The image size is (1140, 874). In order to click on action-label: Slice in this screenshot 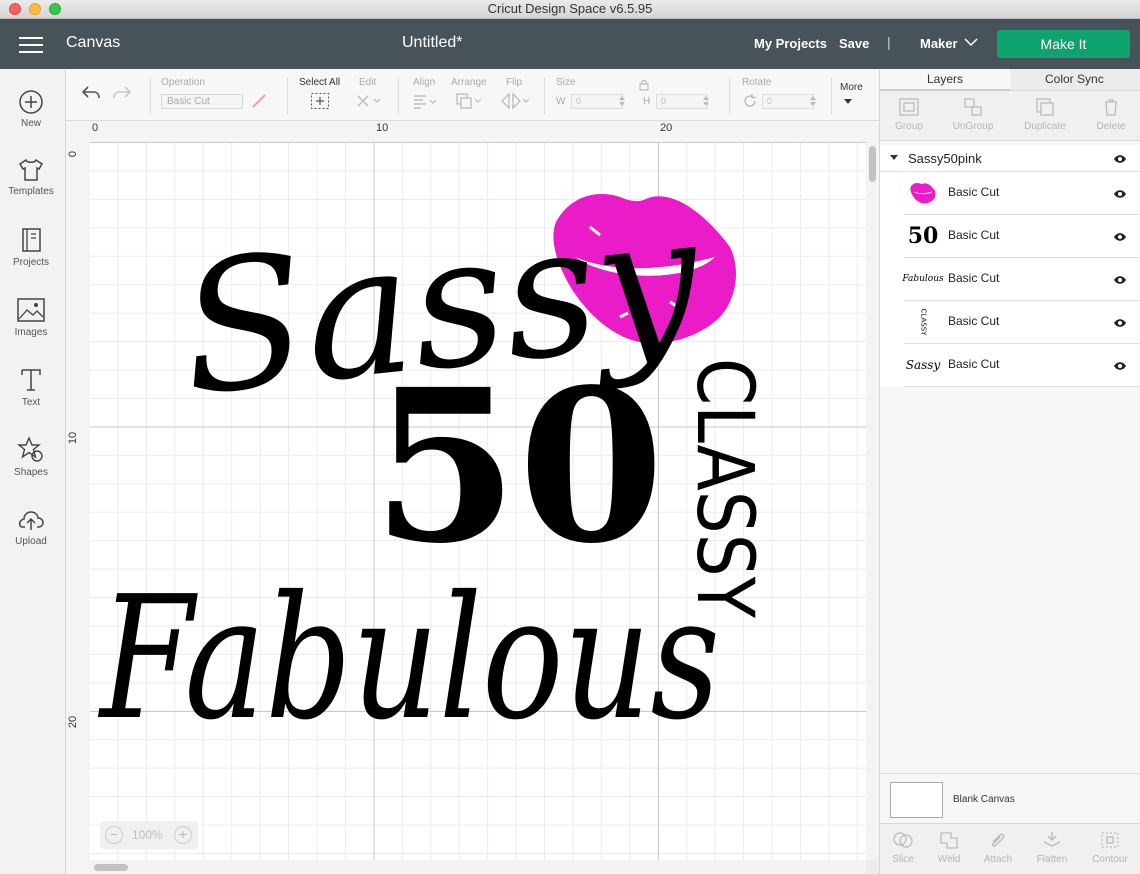, I will do `click(903, 859)`.